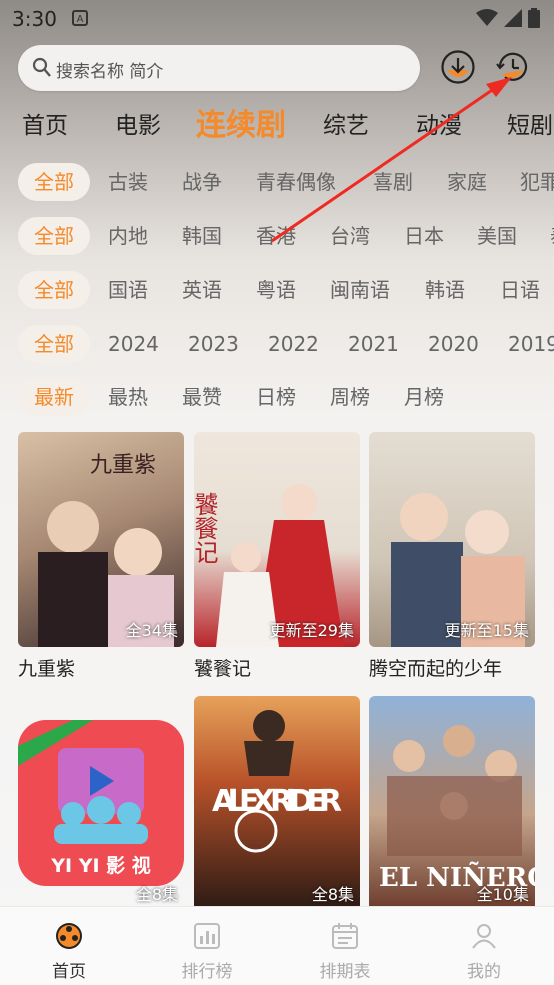 The image size is (554, 985). I want to click on poster-image: ALEX RIDER 全8集, so click(277, 803).